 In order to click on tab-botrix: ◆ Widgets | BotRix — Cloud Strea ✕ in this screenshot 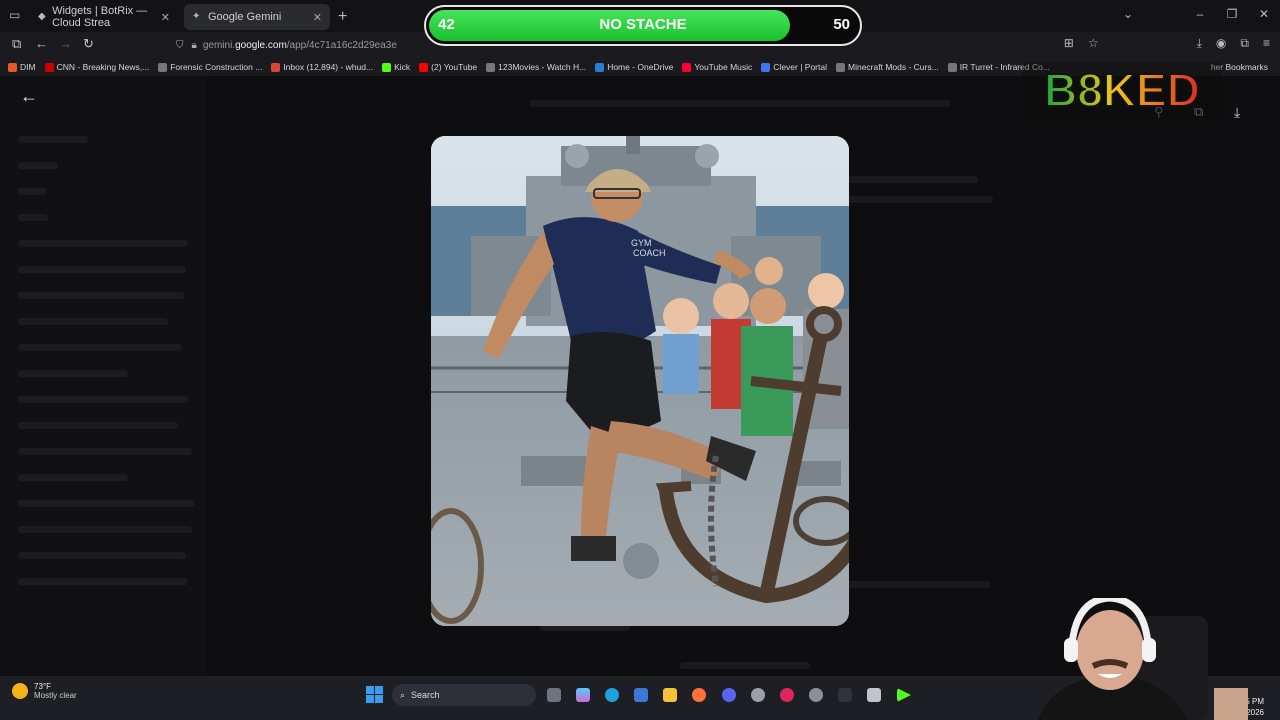, I will do `click(104, 17)`.